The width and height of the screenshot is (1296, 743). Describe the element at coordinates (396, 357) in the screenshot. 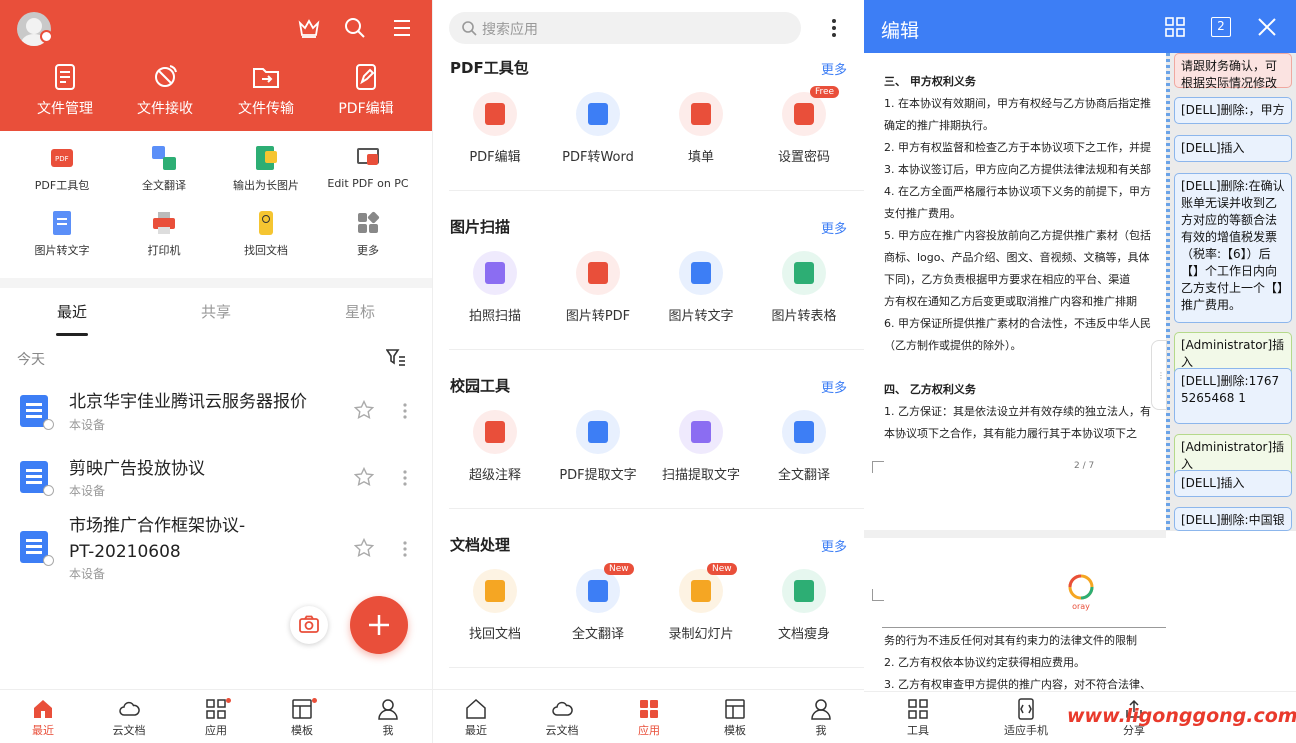

I see `filter-icon` at that location.